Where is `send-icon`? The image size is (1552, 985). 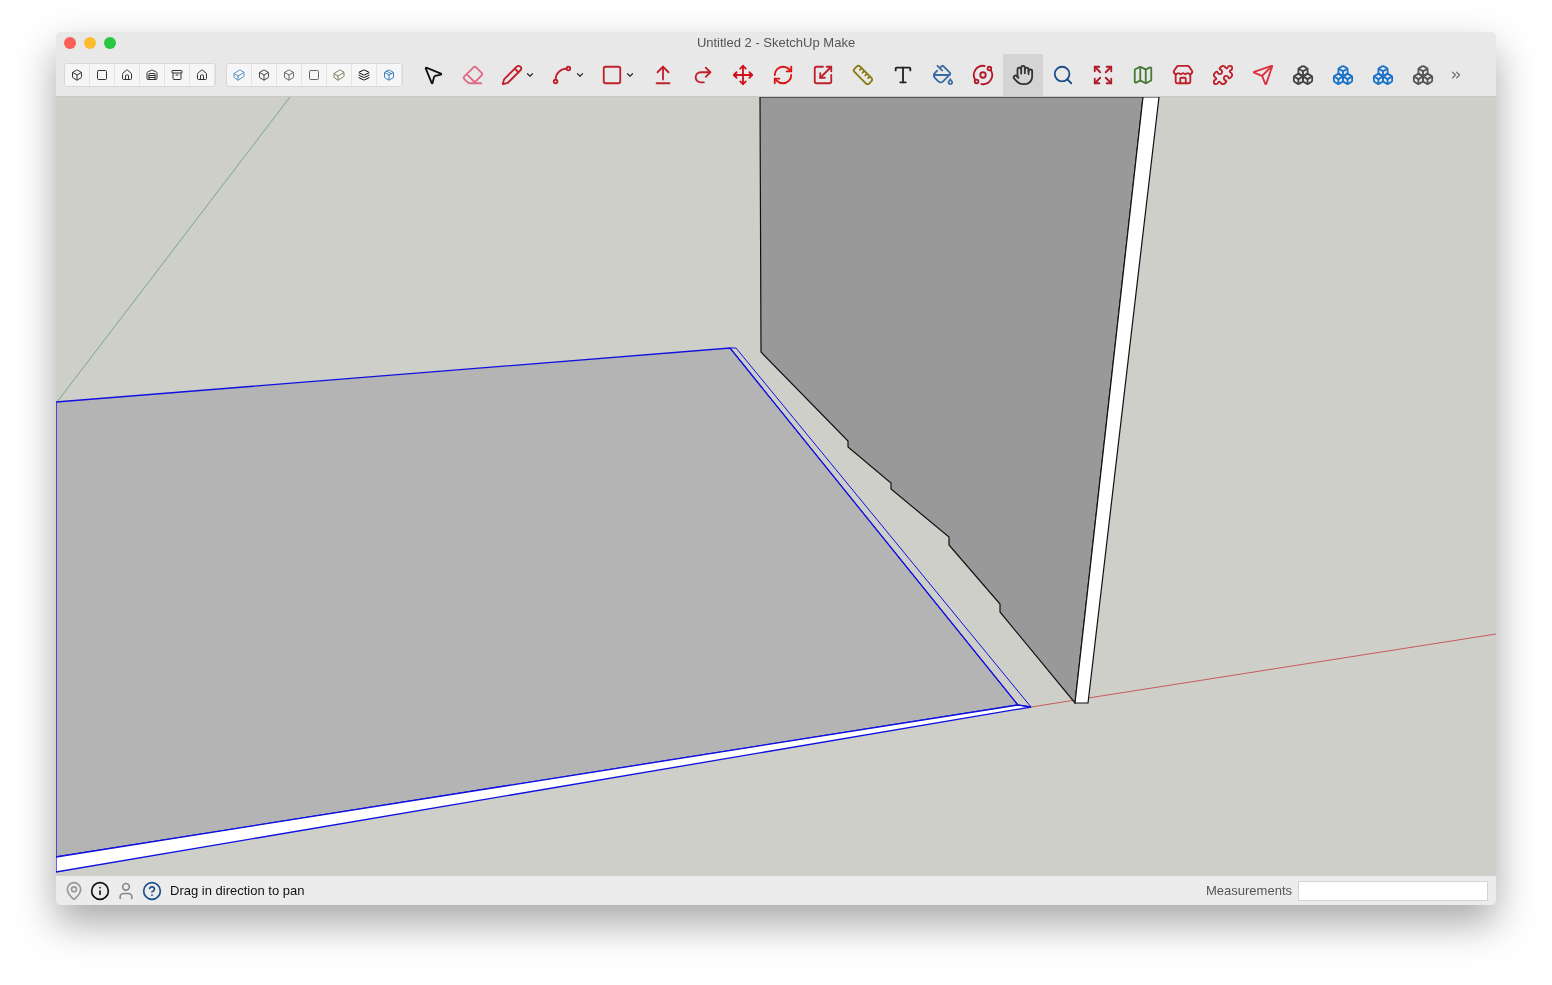
send-icon is located at coordinates (1263, 75).